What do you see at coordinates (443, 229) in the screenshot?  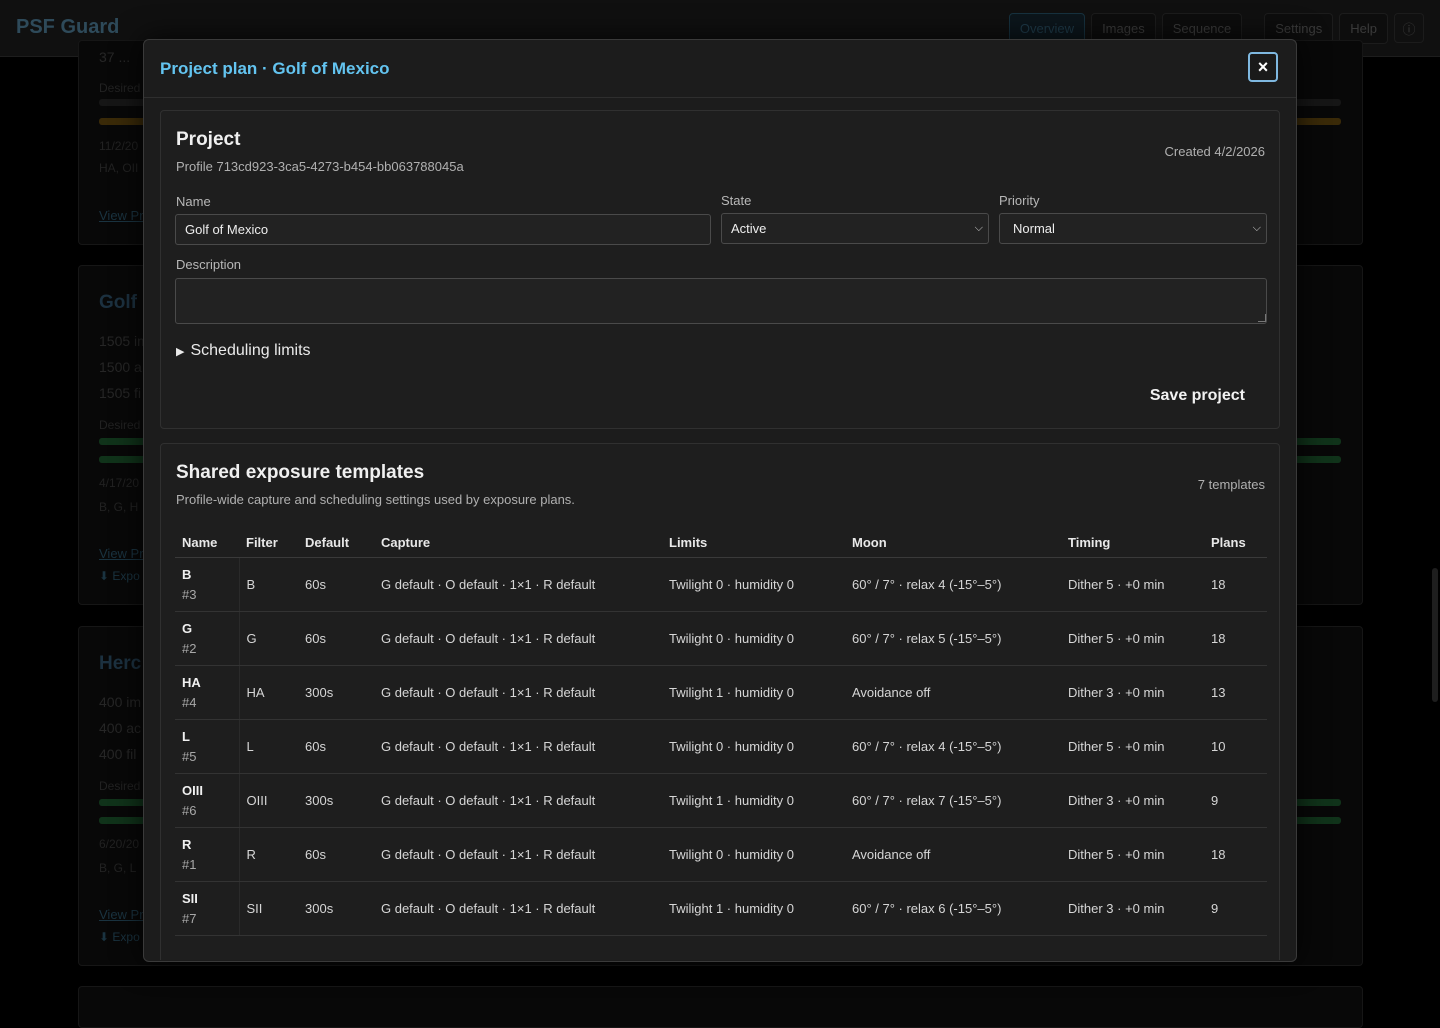 I see `project-name-input: Golf of Mexico` at bounding box center [443, 229].